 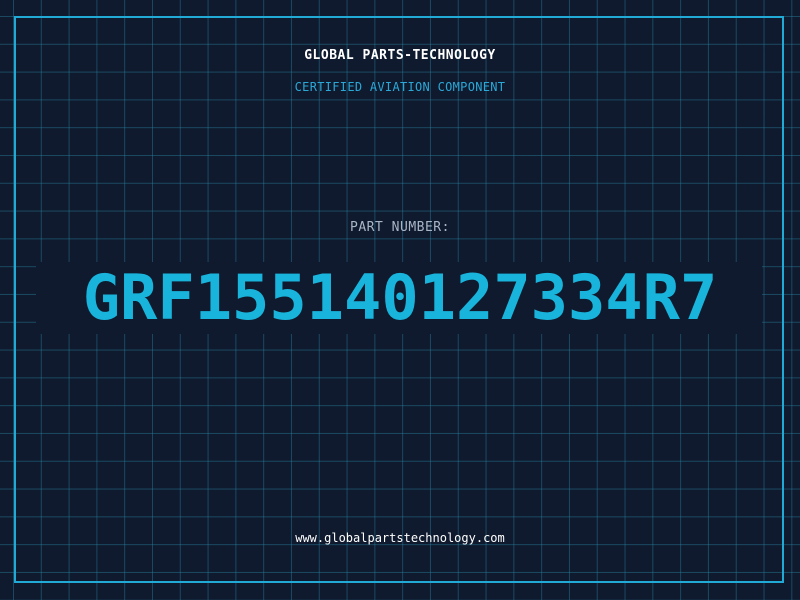 I want to click on website-url: www.globalpartstechnology.com, so click(x=400, y=538).